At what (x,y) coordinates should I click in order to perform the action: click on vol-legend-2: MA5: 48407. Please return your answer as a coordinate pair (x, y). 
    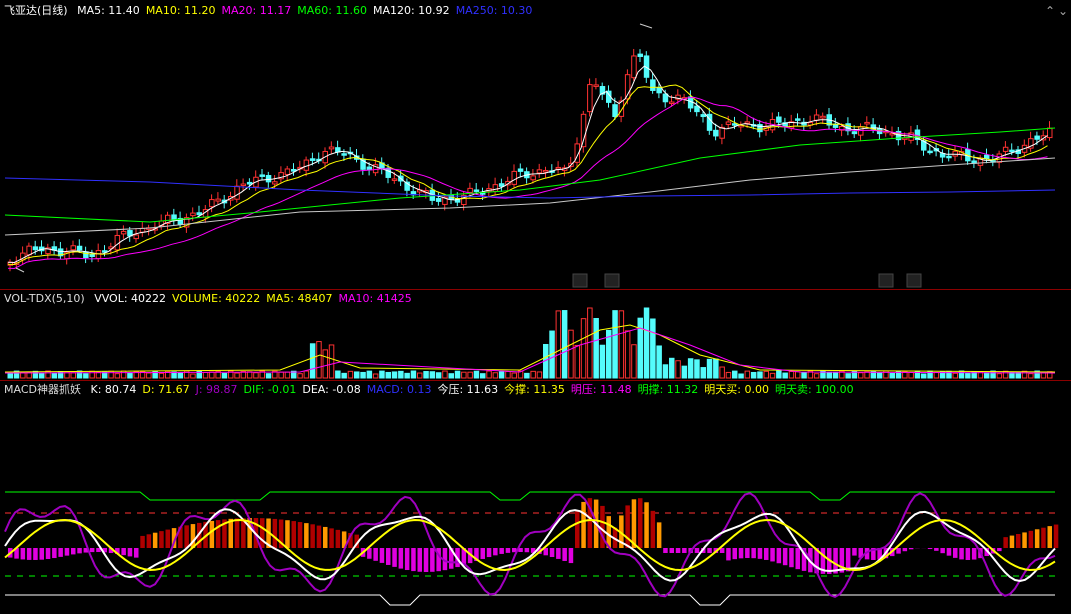
    Looking at the image, I should click on (299, 298).